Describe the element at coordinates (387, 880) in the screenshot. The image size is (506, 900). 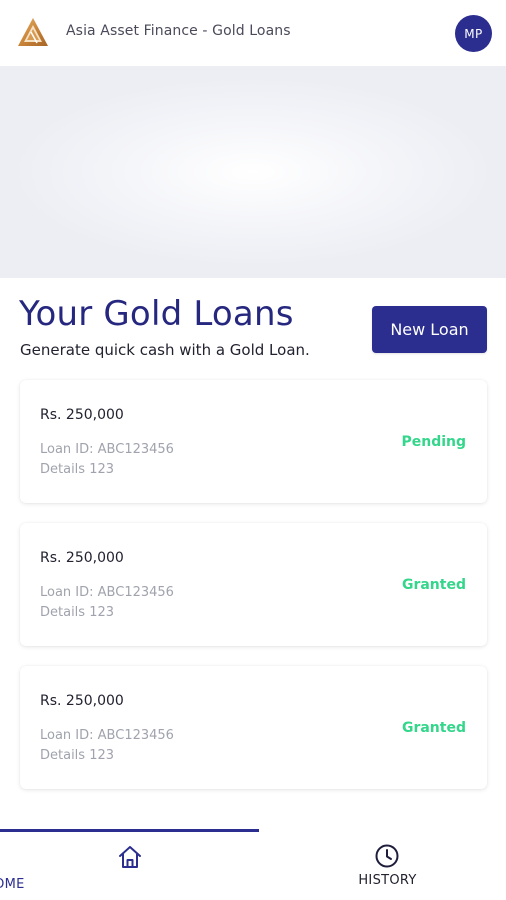
I see `nav-label-history: HISTORY` at that location.